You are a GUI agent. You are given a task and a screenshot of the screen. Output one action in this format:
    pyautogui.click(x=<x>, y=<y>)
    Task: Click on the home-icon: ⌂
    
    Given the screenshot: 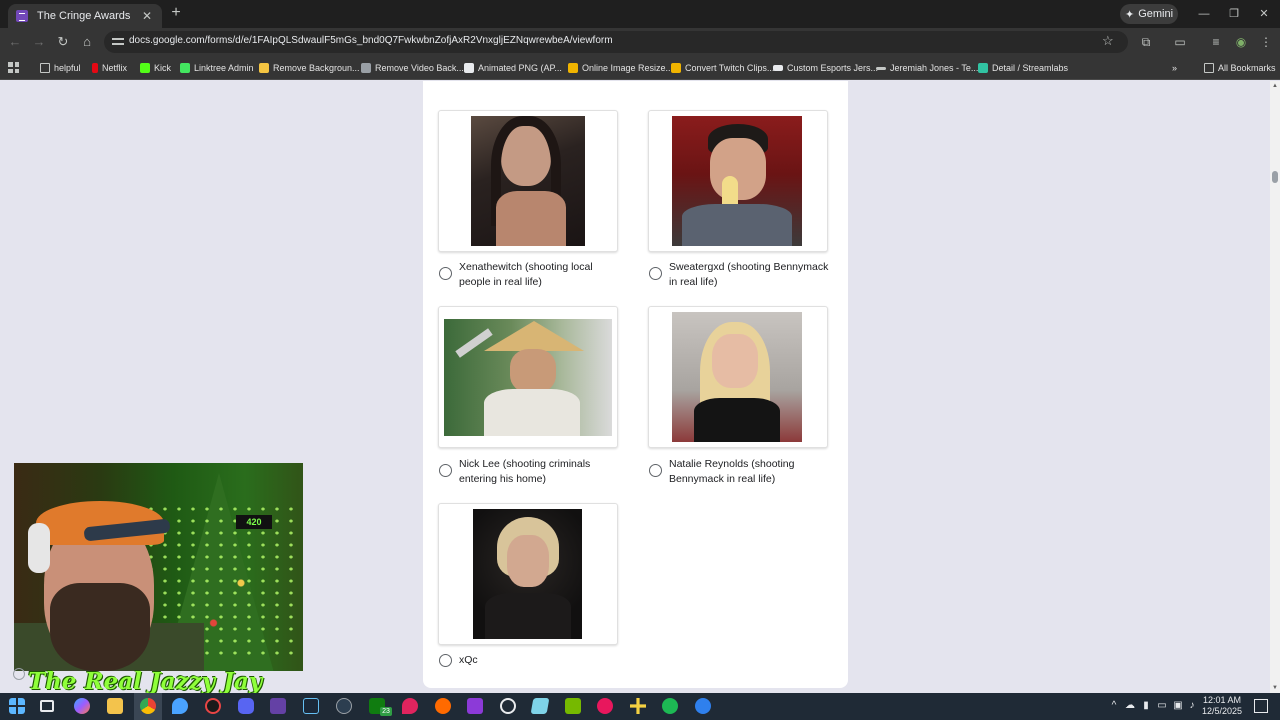 What is the action you would take?
    pyautogui.click(x=87, y=42)
    